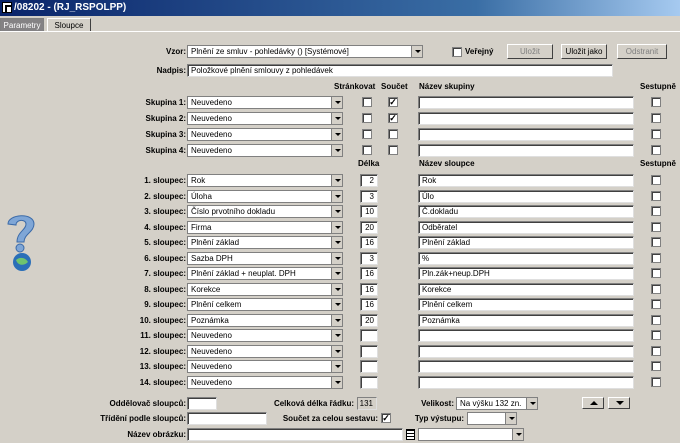  Describe the element at coordinates (393, 134) in the screenshot. I see `soucet-checkbox` at that location.